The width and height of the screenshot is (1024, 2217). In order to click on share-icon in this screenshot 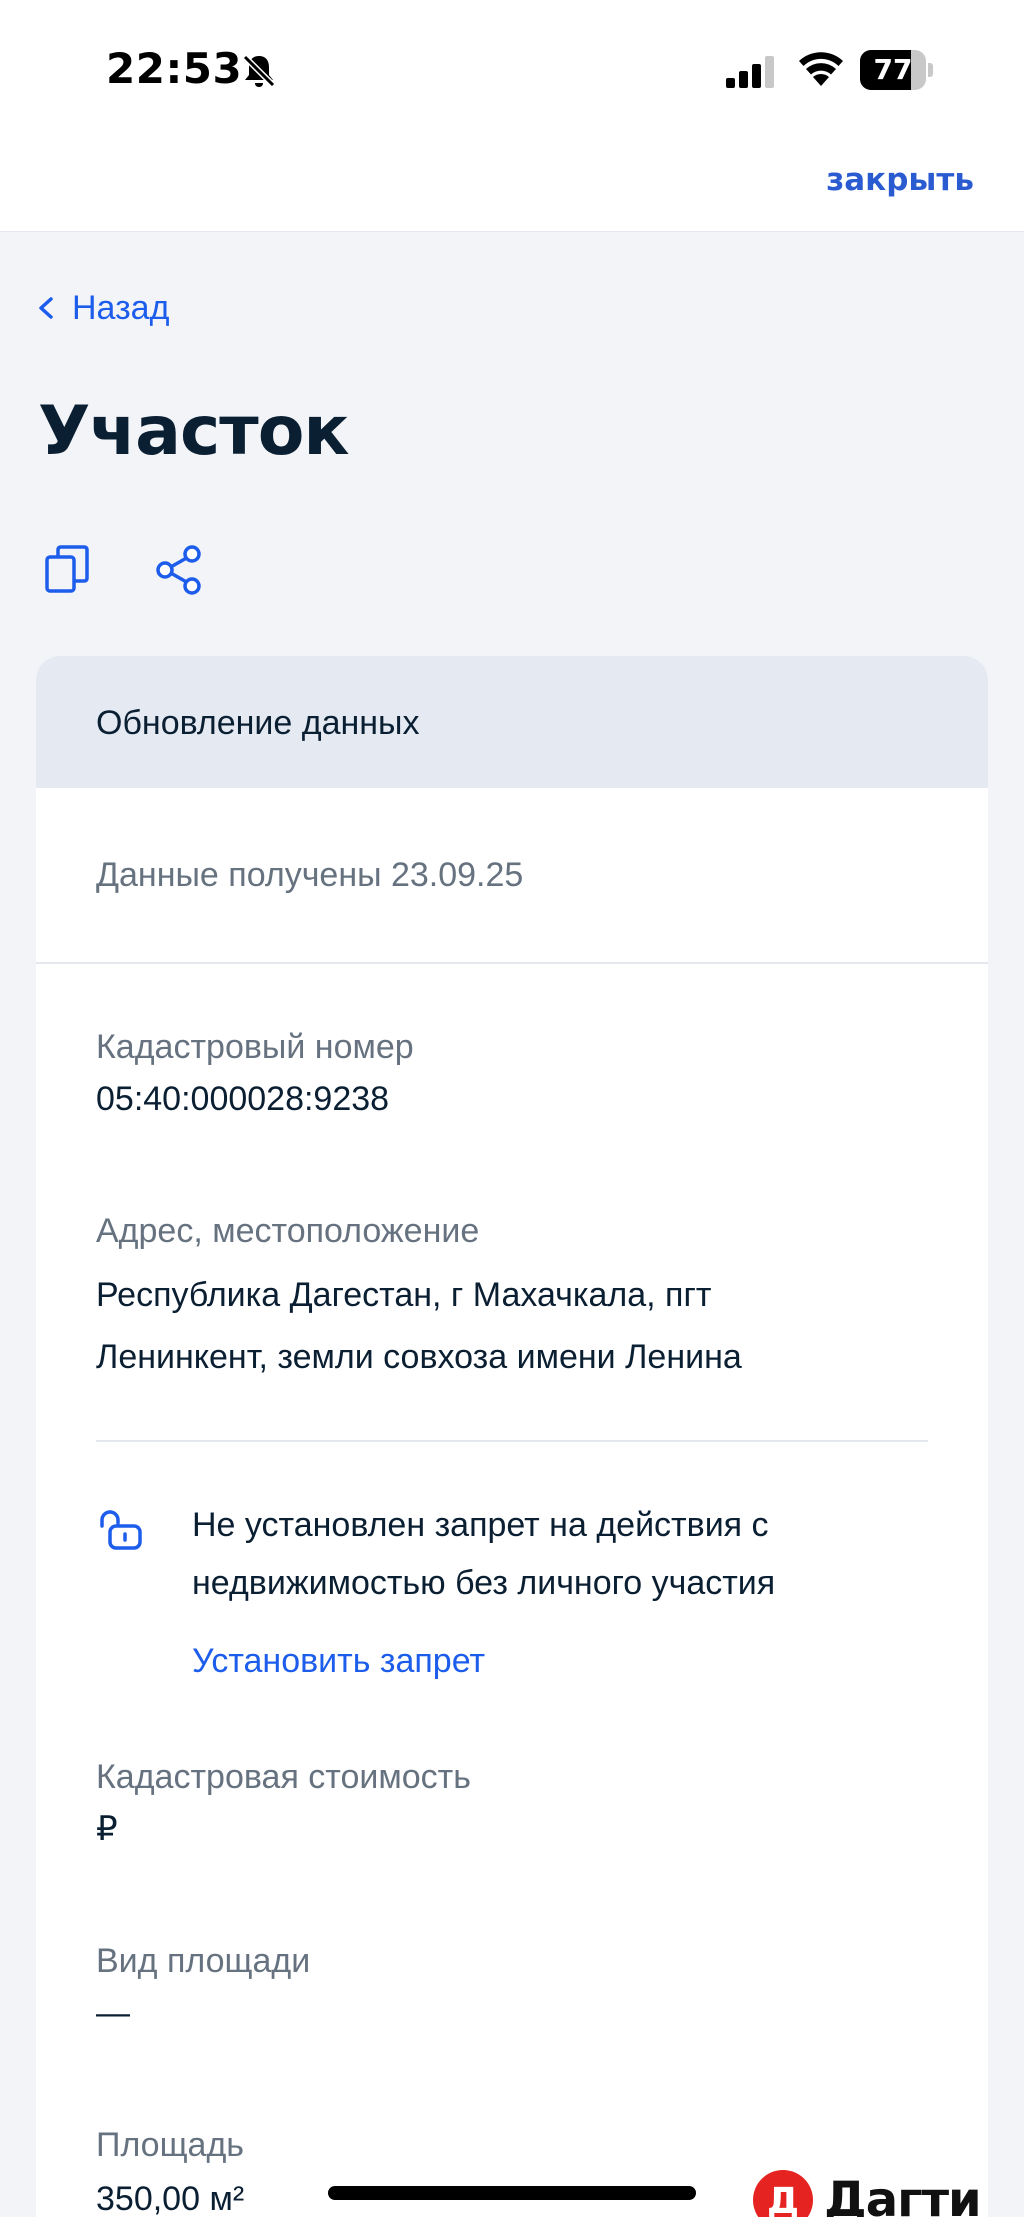, I will do `click(179, 570)`.